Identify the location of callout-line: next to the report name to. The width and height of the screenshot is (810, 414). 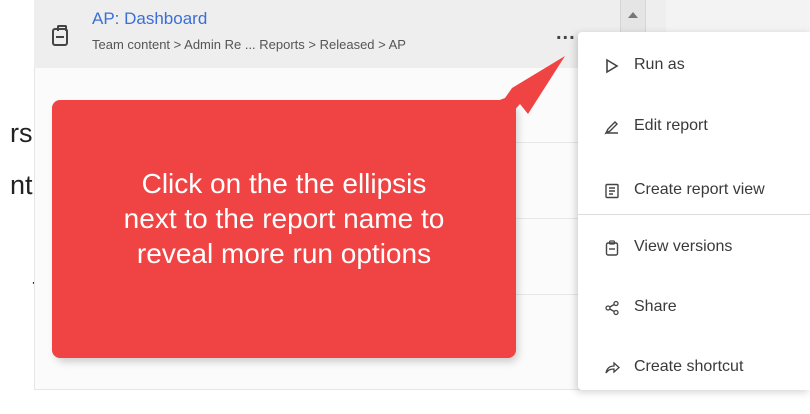
(284, 218).